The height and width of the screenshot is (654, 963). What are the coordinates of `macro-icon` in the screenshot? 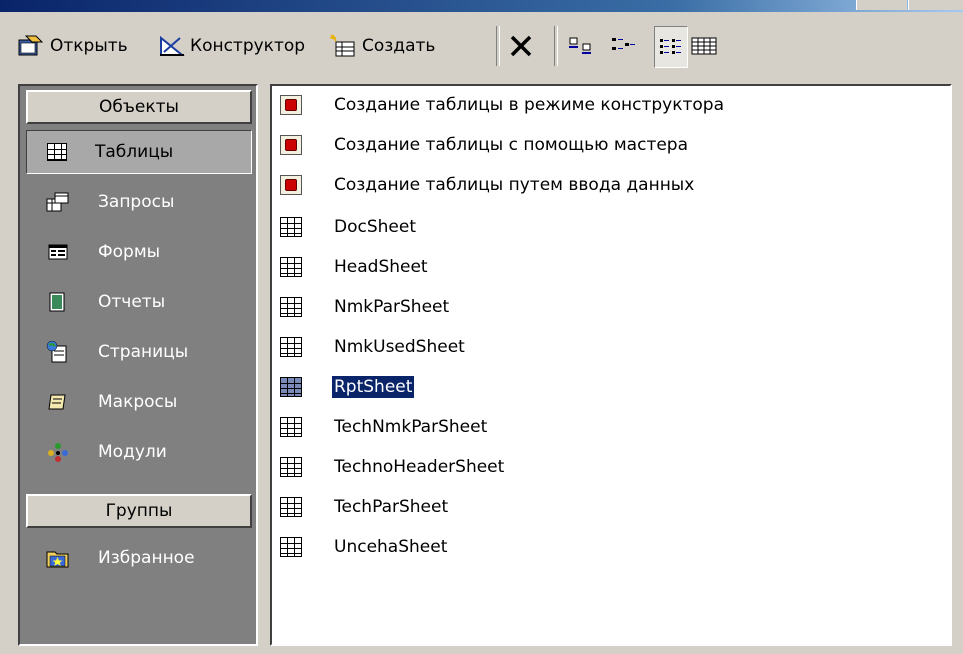 It's located at (57, 402).